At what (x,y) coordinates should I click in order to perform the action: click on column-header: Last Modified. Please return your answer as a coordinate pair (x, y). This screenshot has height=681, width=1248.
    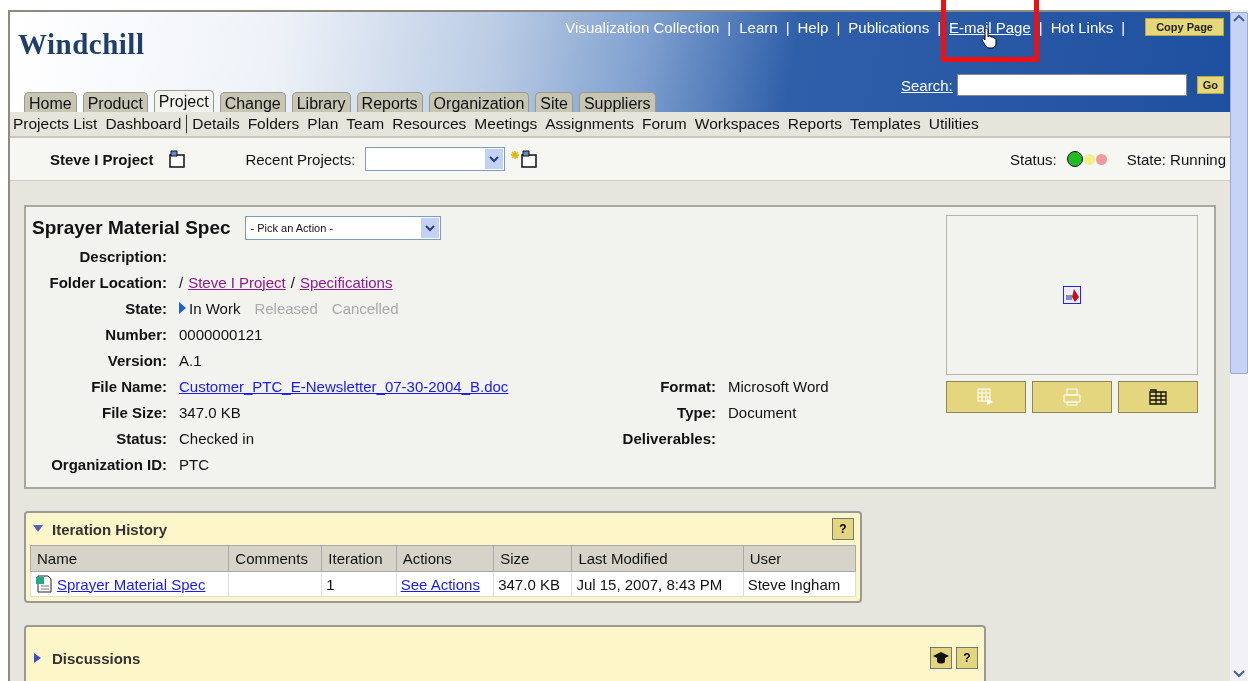
    Looking at the image, I should click on (657, 558).